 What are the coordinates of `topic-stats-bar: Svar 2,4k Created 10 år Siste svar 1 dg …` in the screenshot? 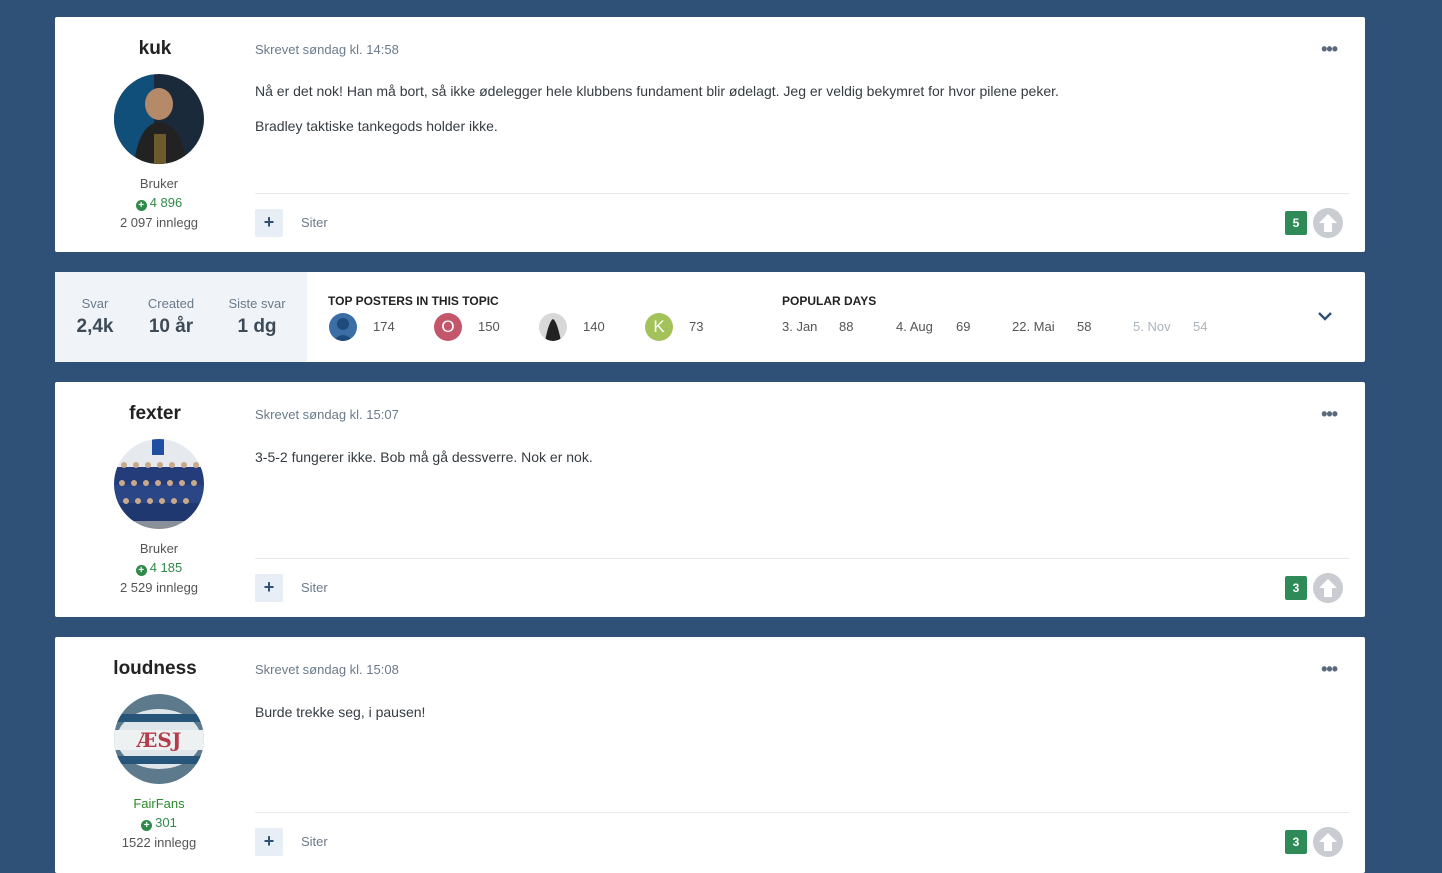 It's located at (710, 317).